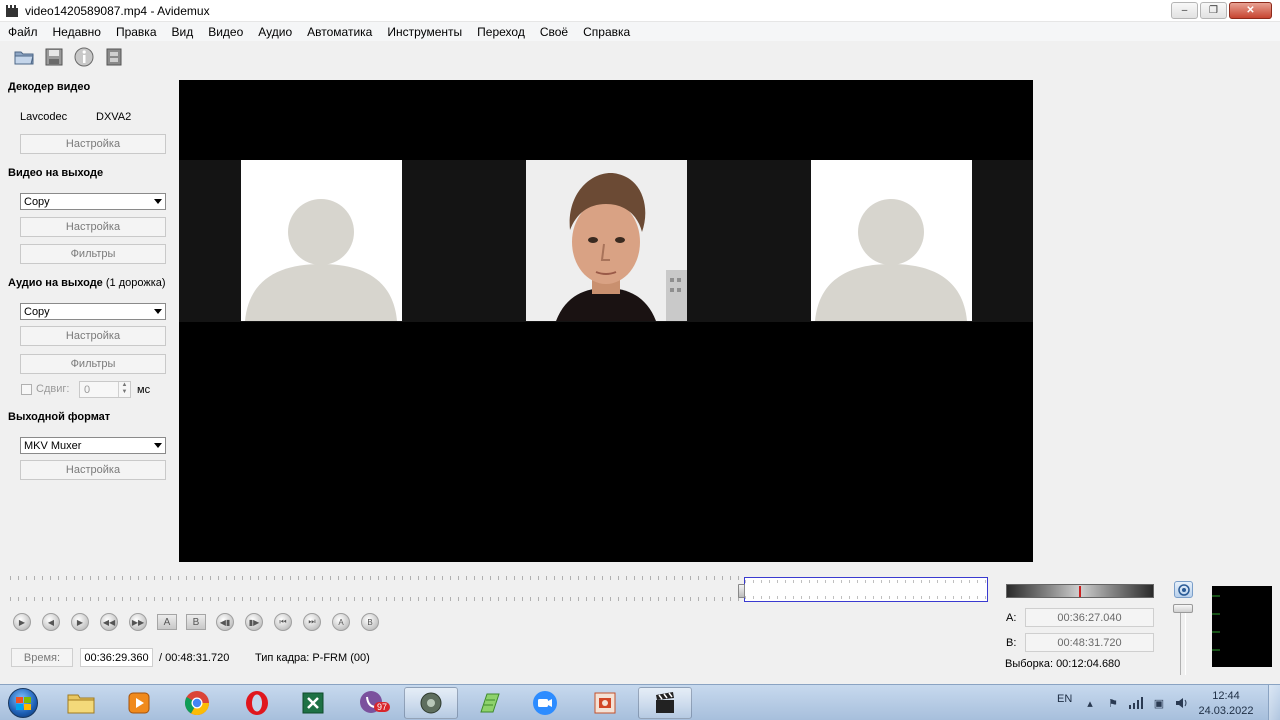 The image size is (1280, 720). Describe the element at coordinates (1226, 704) in the screenshot. I see `system-clock: 12:44 24.03.2022` at that location.